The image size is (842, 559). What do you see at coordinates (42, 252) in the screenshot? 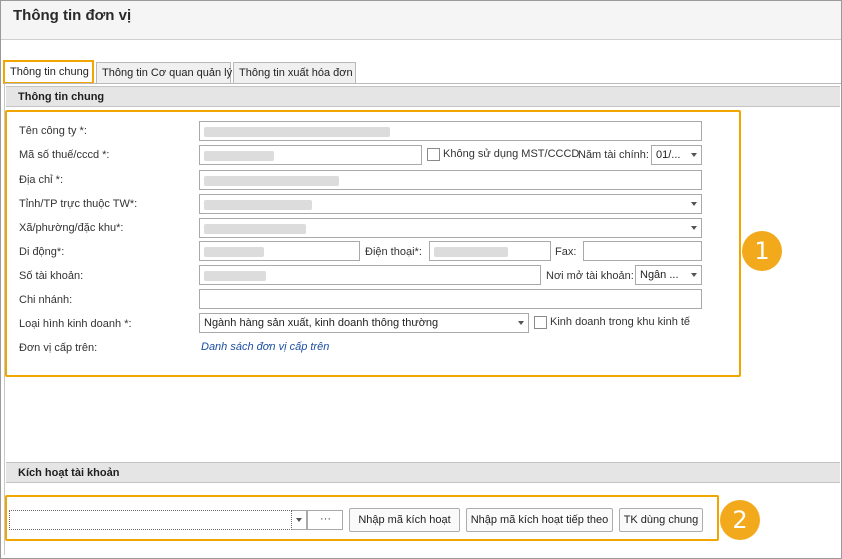
I see `mobile-label: Di động*:` at bounding box center [42, 252].